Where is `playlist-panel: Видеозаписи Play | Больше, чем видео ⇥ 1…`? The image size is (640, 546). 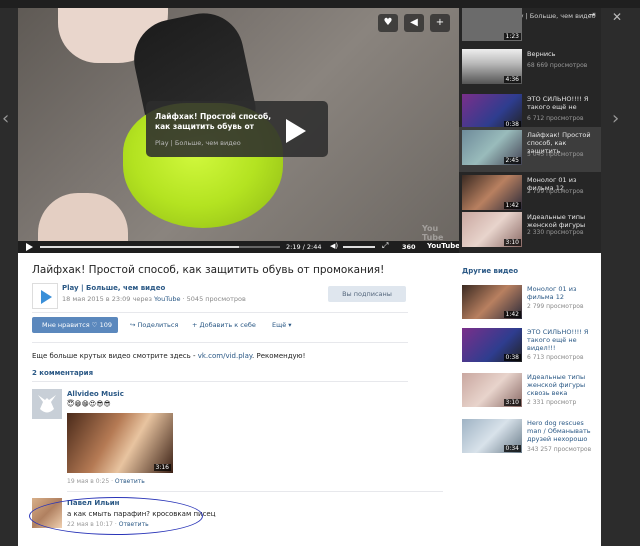 playlist-panel: Видеозаписи Play | Больше, чем видео ⇥ 1… is located at coordinates (530, 130).